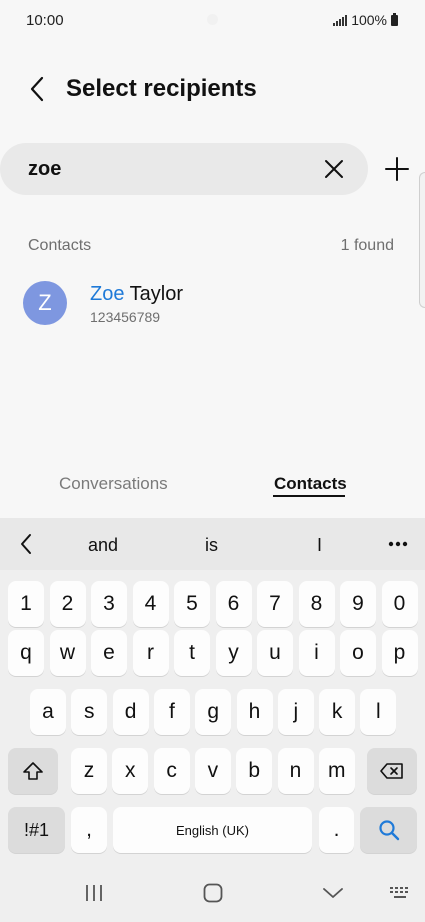 The image size is (425, 922). I want to click on backspace-key, so click(392, 771).